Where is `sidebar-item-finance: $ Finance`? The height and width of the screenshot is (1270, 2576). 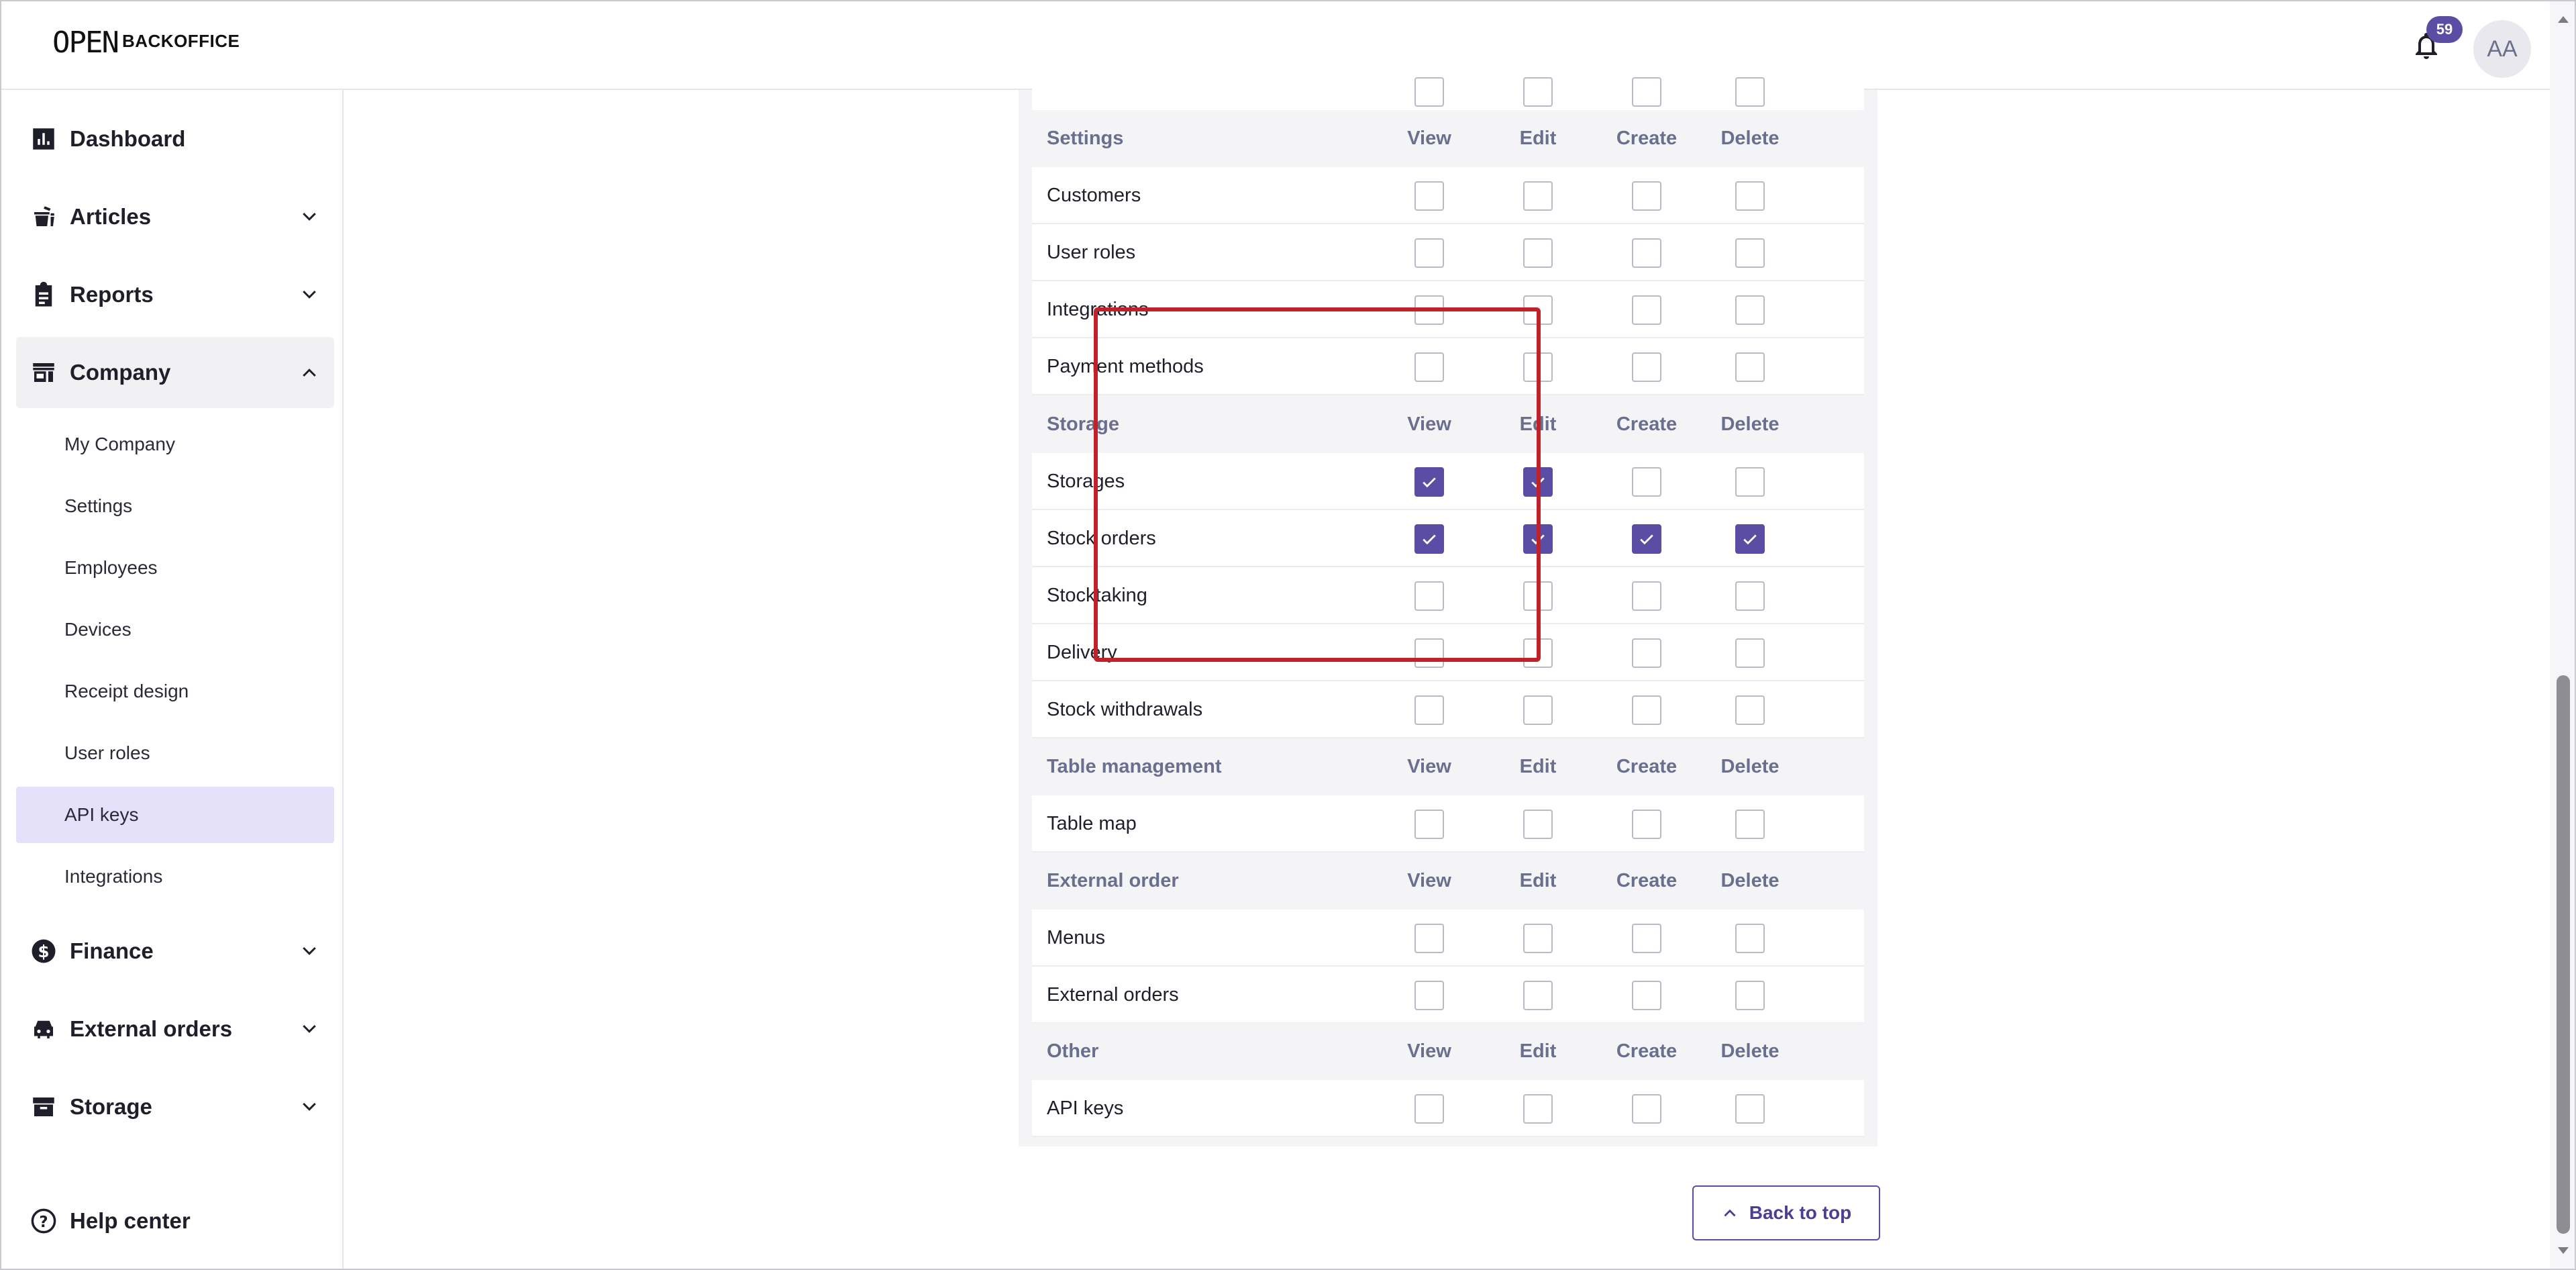
sidebar-item-finance: $ Finance is located at coordinates (175, 952).